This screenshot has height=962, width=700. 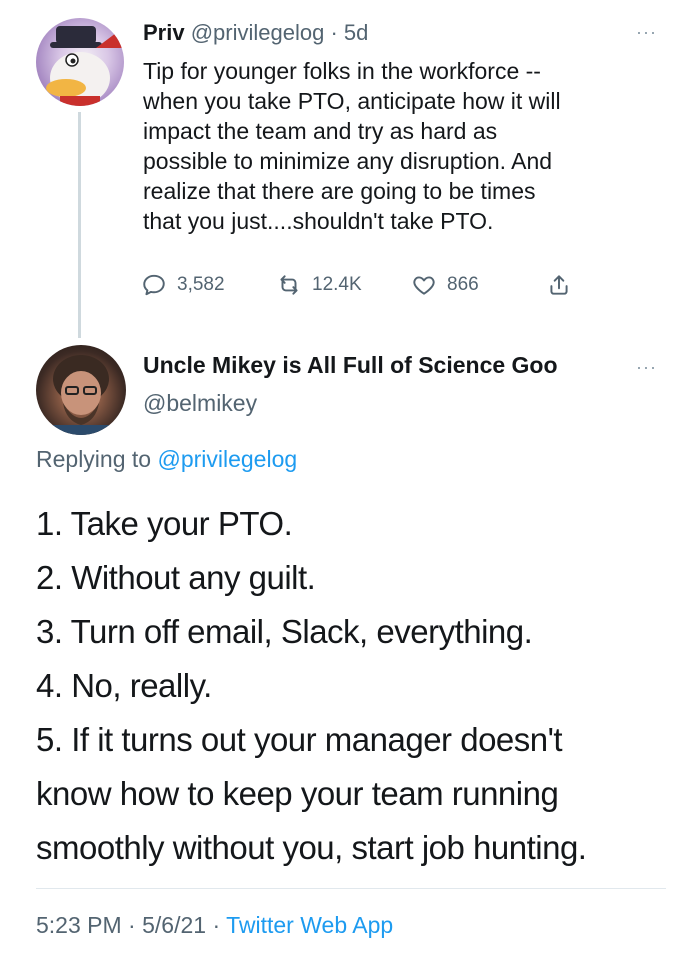 I want to click on tweet-date: 5/6/21, so click(x=174, y=925).